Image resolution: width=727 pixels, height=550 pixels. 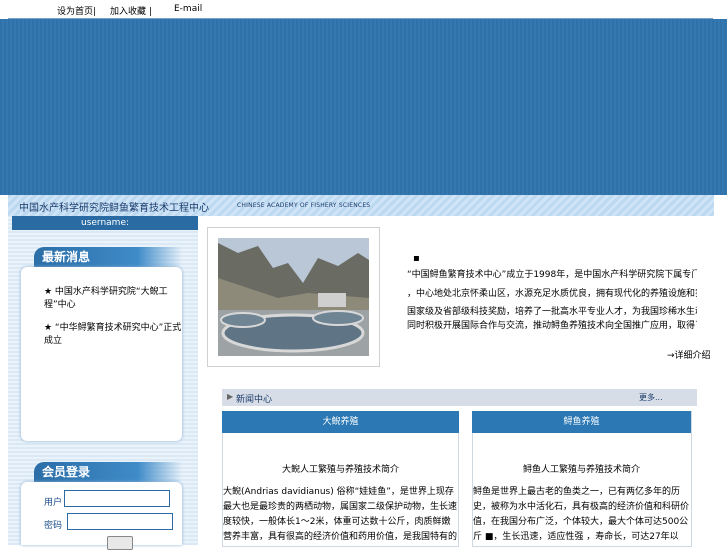 What do you see at coordinates (188, 9) in the screenshot?
I see `email-link: E-mail` at bounding box center [188, 9].